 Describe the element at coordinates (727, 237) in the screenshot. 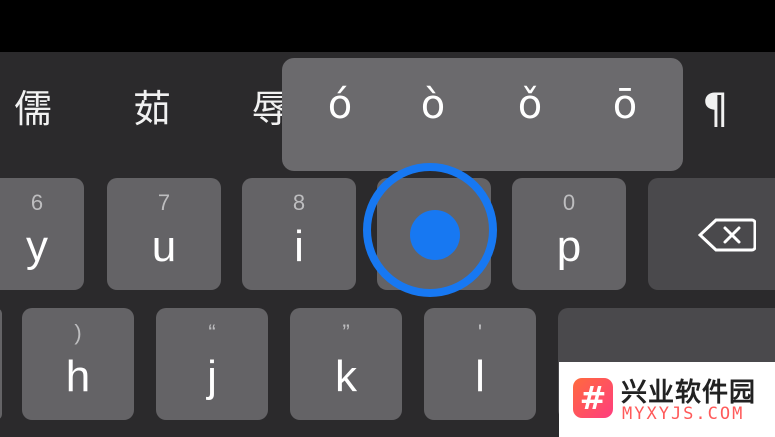

I see `backspace-icon` at that location.